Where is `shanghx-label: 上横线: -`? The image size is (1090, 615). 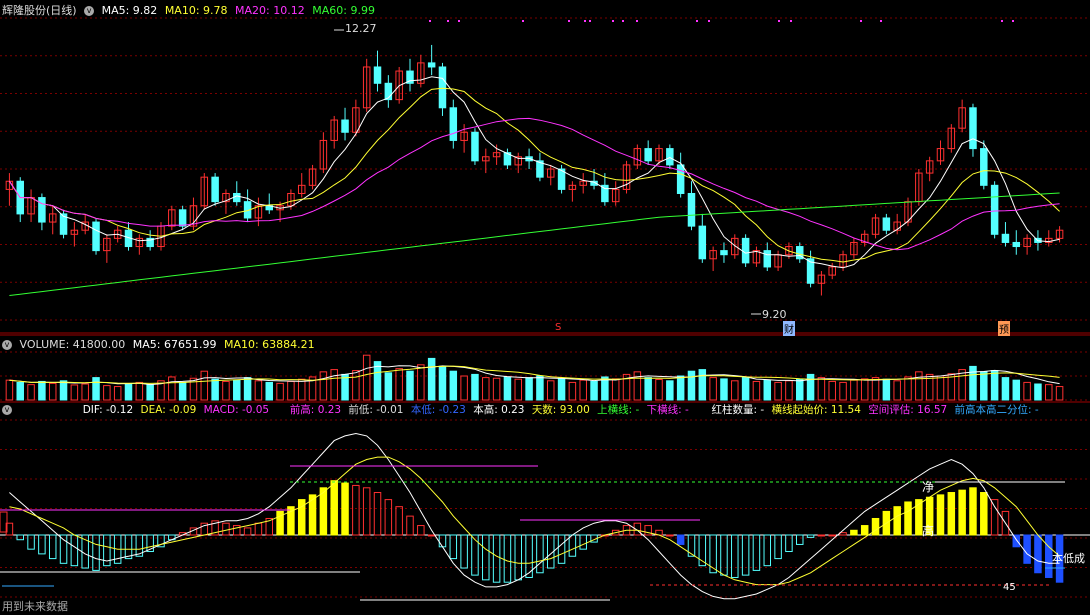
shanghx-label: 上横线: - is located at coordinates (618, 410).